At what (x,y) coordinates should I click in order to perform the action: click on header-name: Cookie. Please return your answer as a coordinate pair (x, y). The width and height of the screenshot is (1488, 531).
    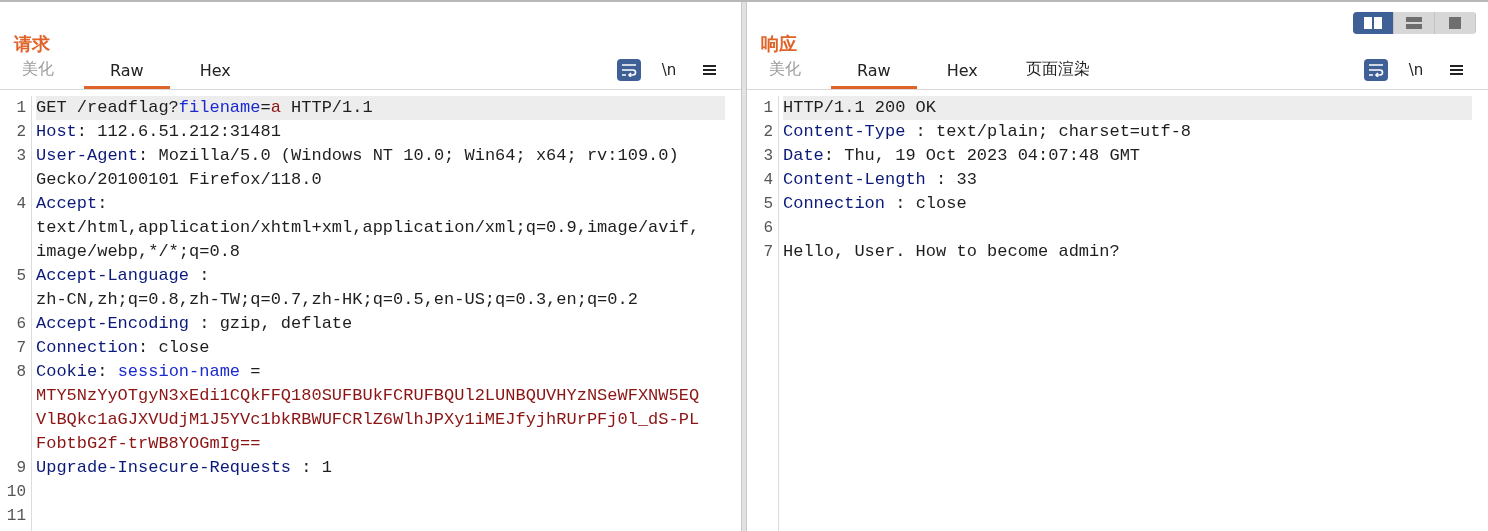
    Looking at the image, I should click on (67, 371).